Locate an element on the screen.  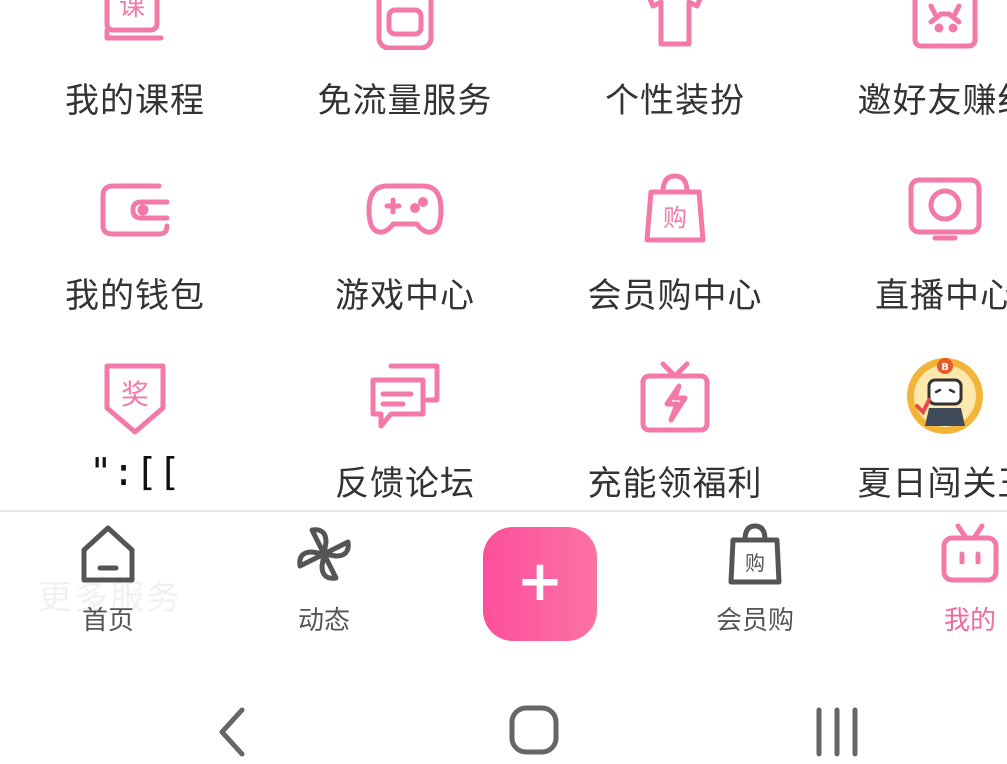
tab-label: 动态 is located at coordinates (323, 621).